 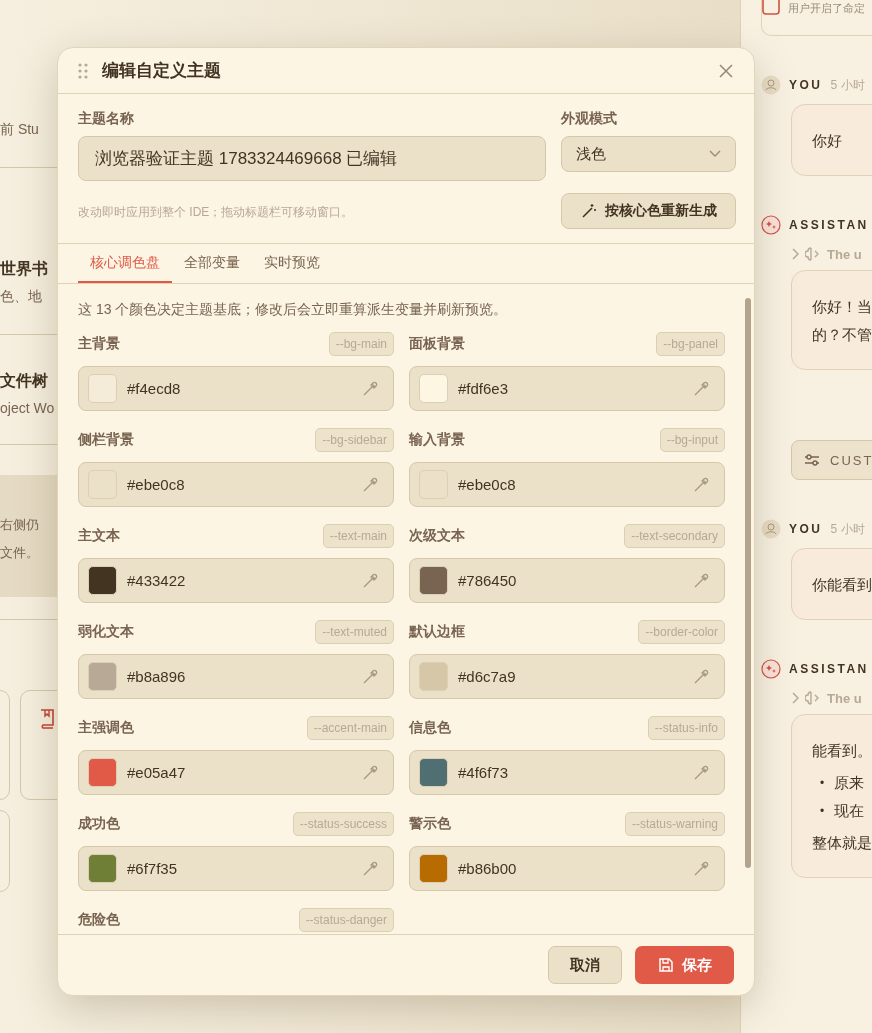 I want to click on color-input: #fdf6e3, so click(x=567, y=388).